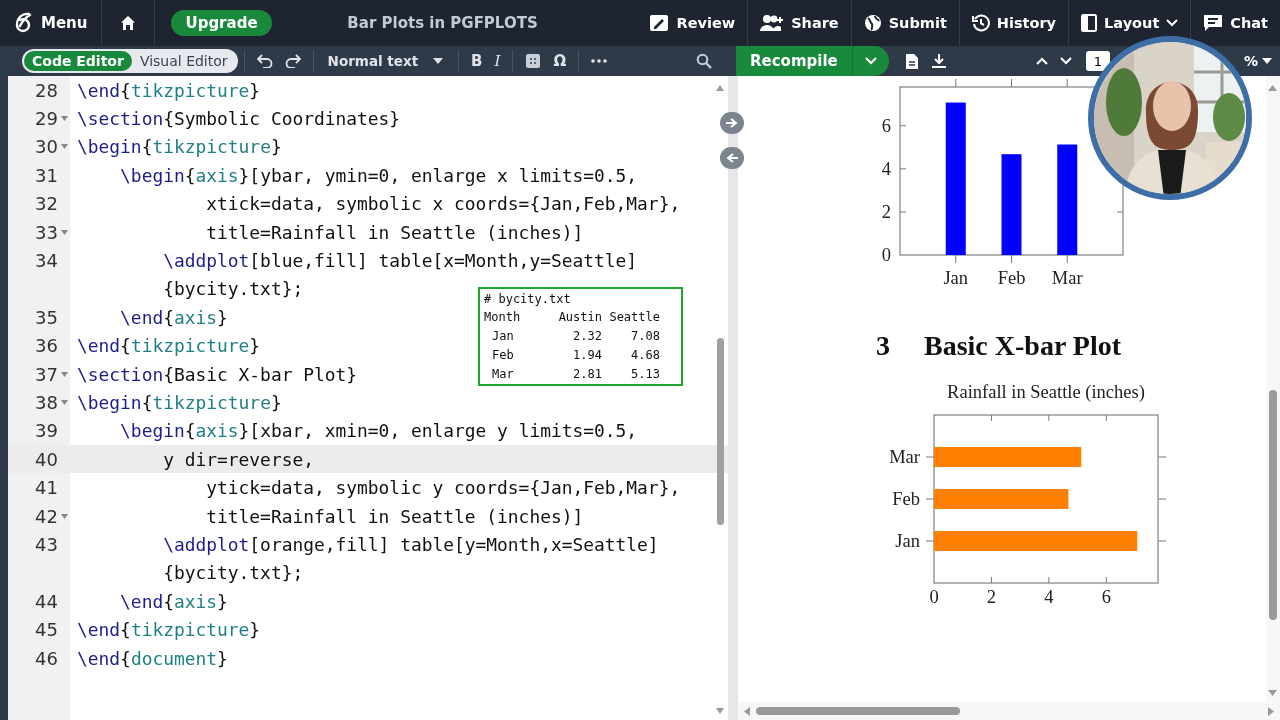 The image size is (1280, 720). I want to click on toolbar-action: Share, so click(799, 23).